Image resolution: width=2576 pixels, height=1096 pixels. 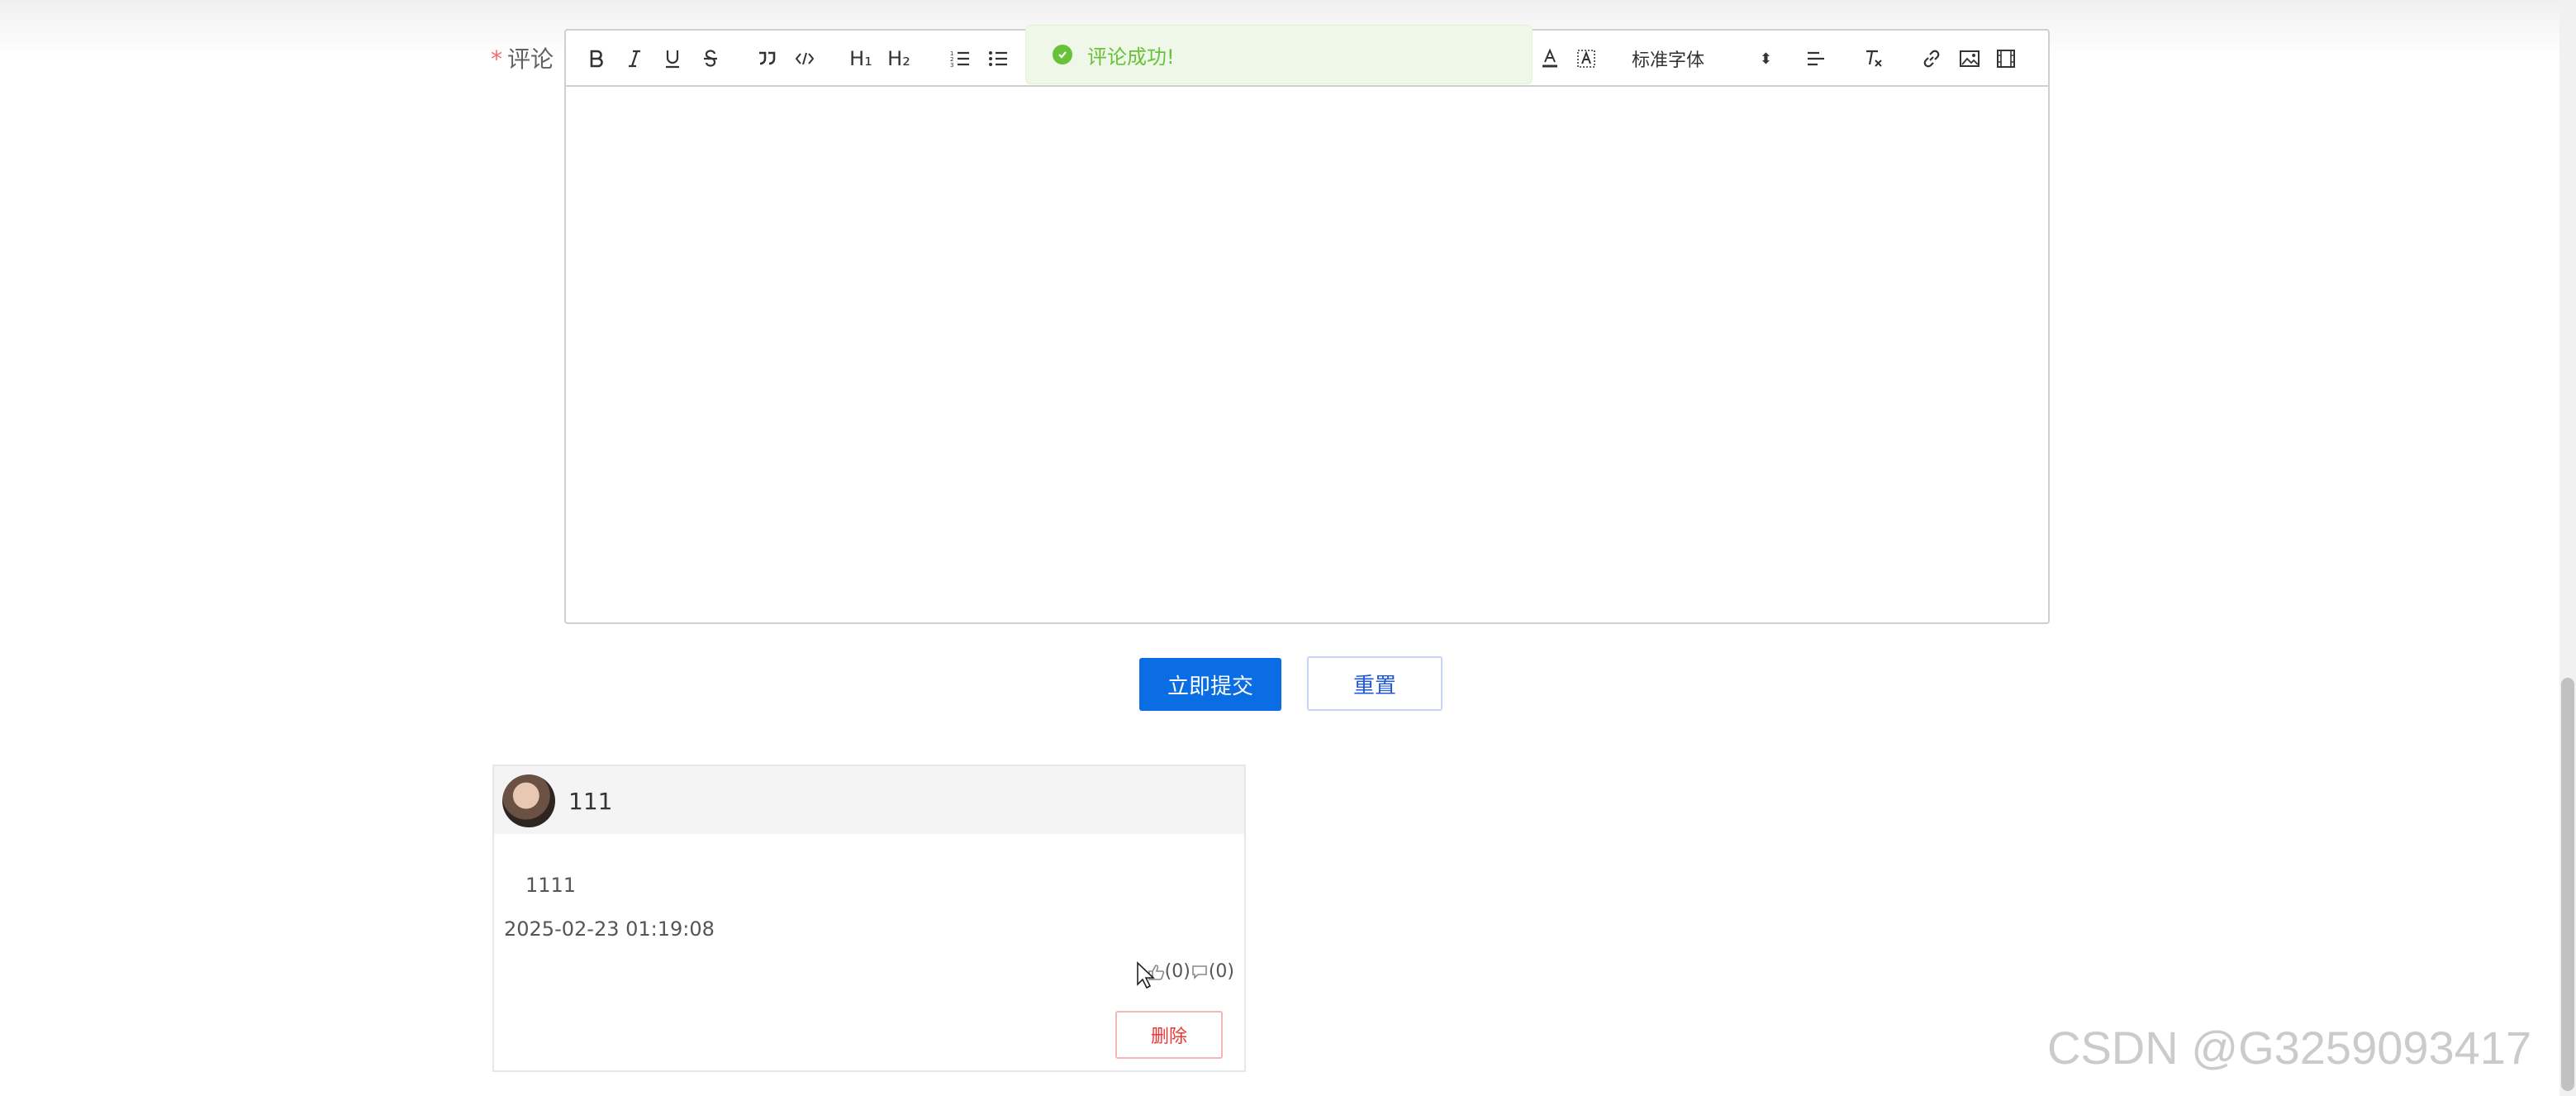 I want to click on blockquote-button, so click(x=766, y=59).